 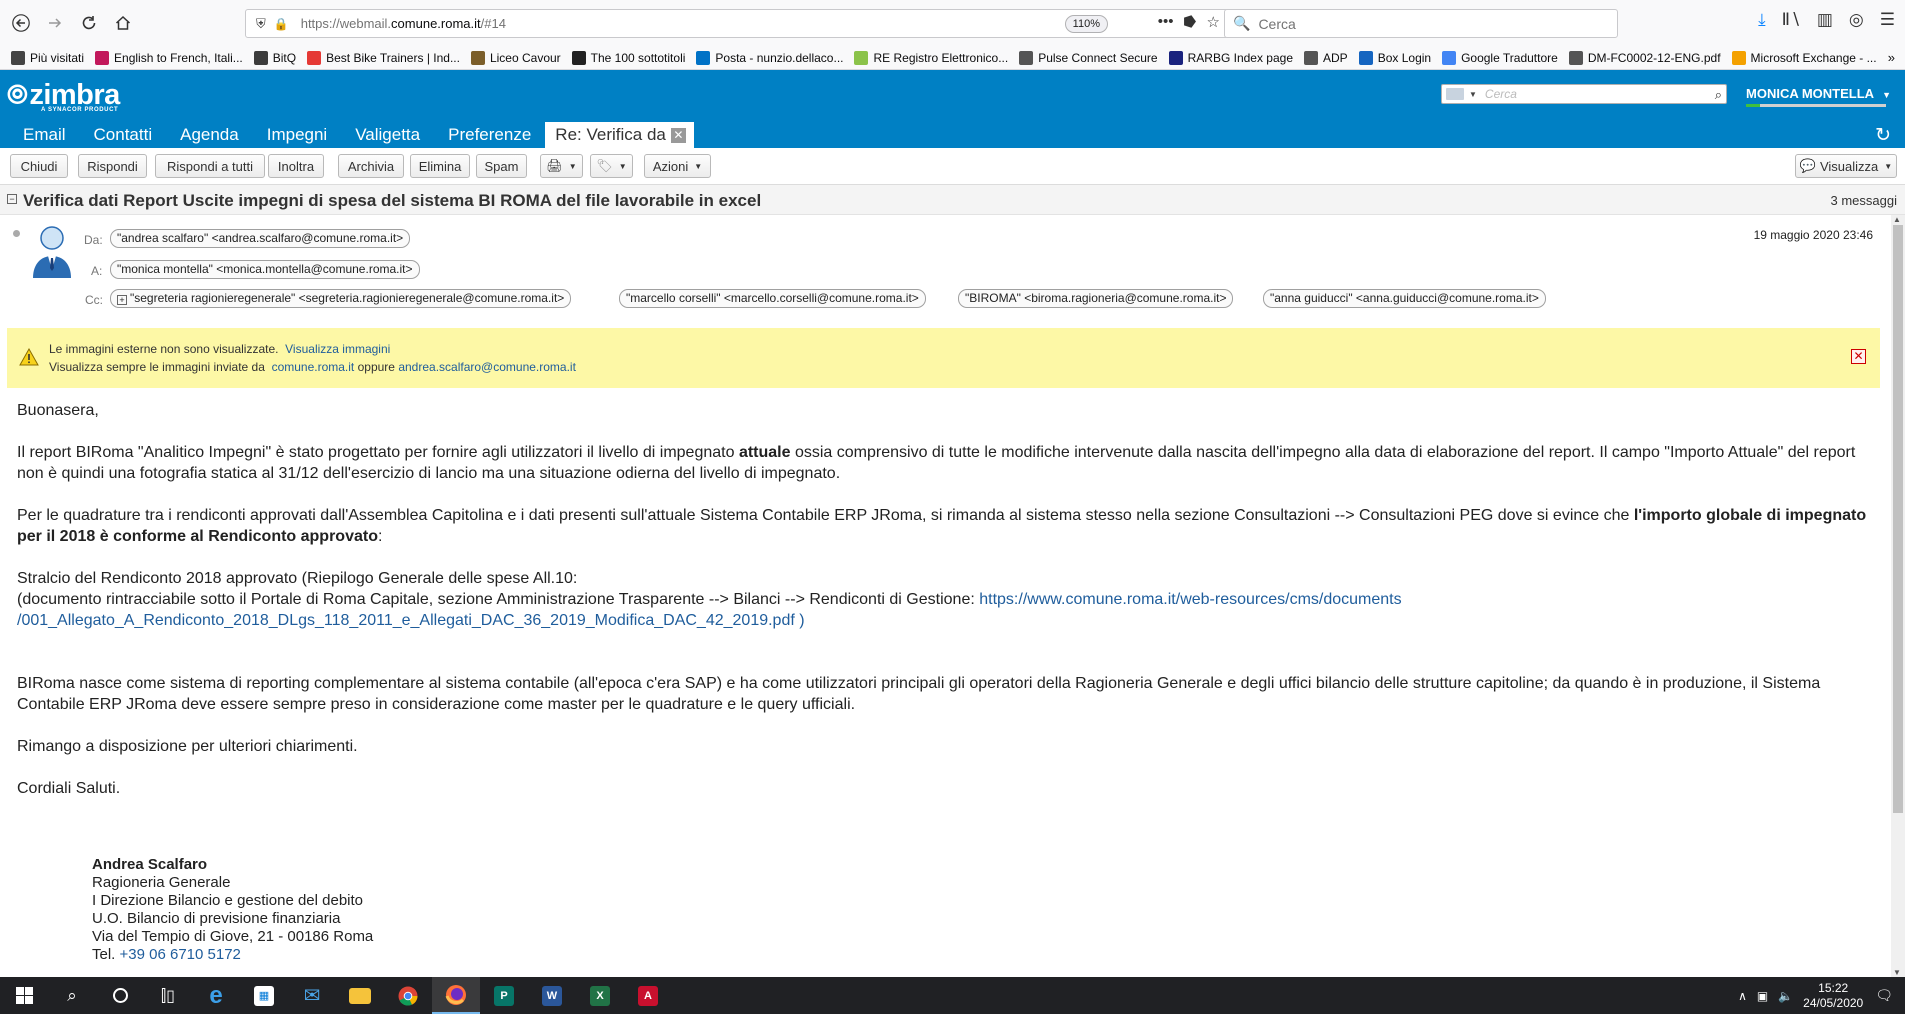 I want to click on bookmark-item: Più visitati, so click(x=47, y=57).